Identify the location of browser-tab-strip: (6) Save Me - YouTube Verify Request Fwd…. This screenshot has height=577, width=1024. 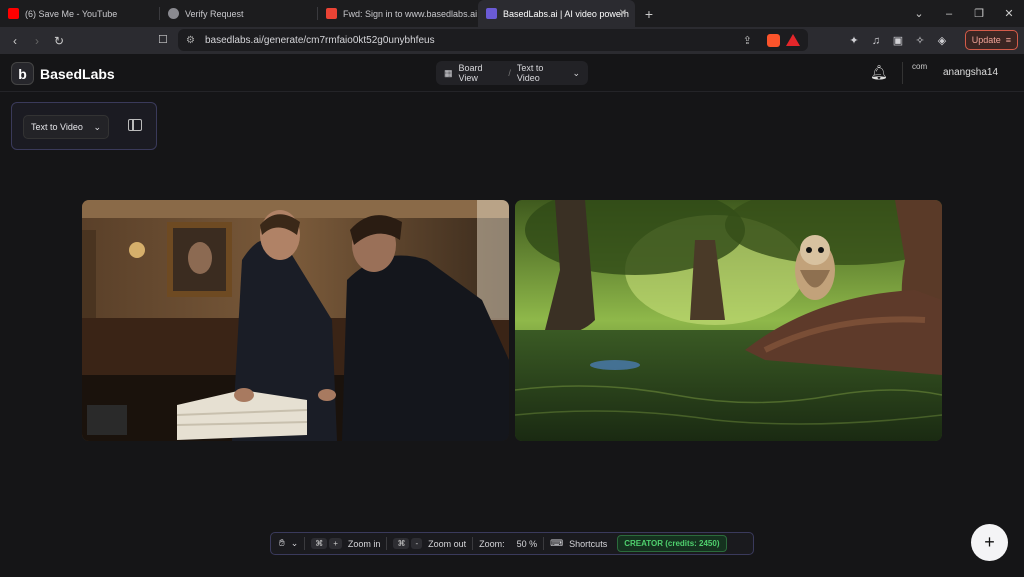
(512, 13).